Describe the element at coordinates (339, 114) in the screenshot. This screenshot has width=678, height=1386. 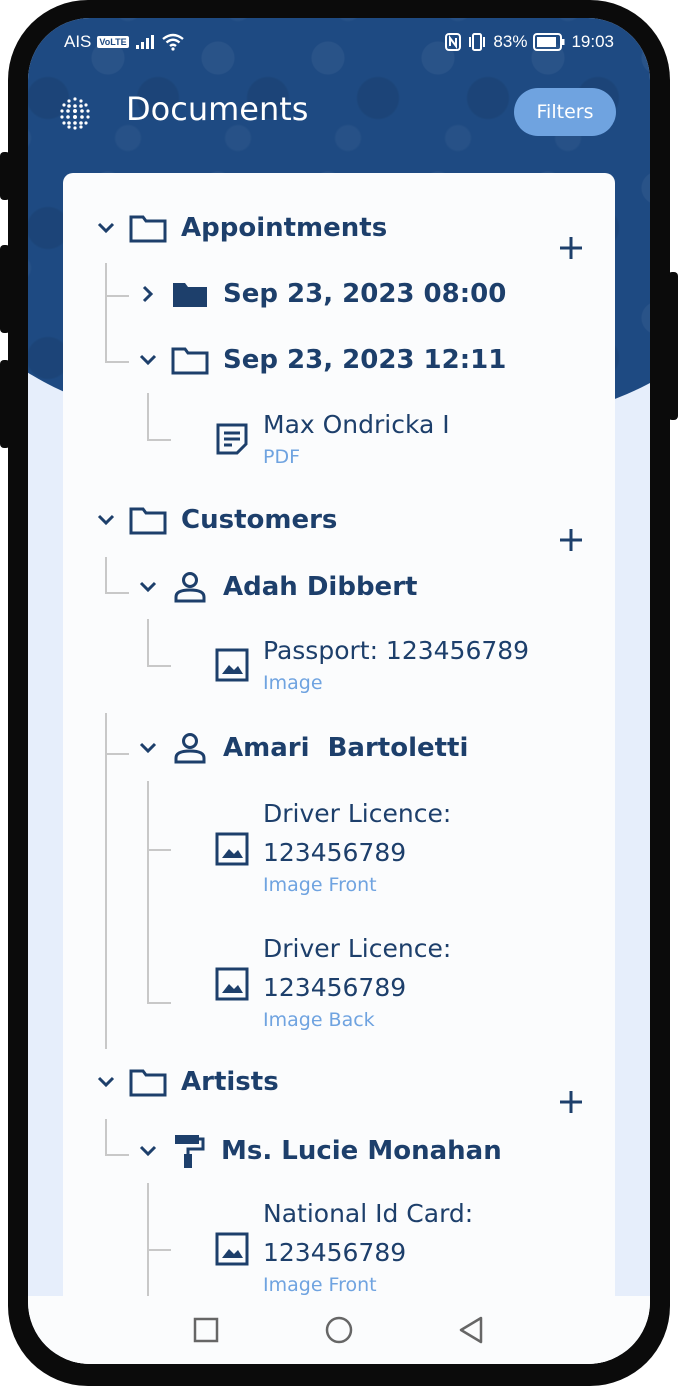
I see `app-header: Documents Filters` at that location.